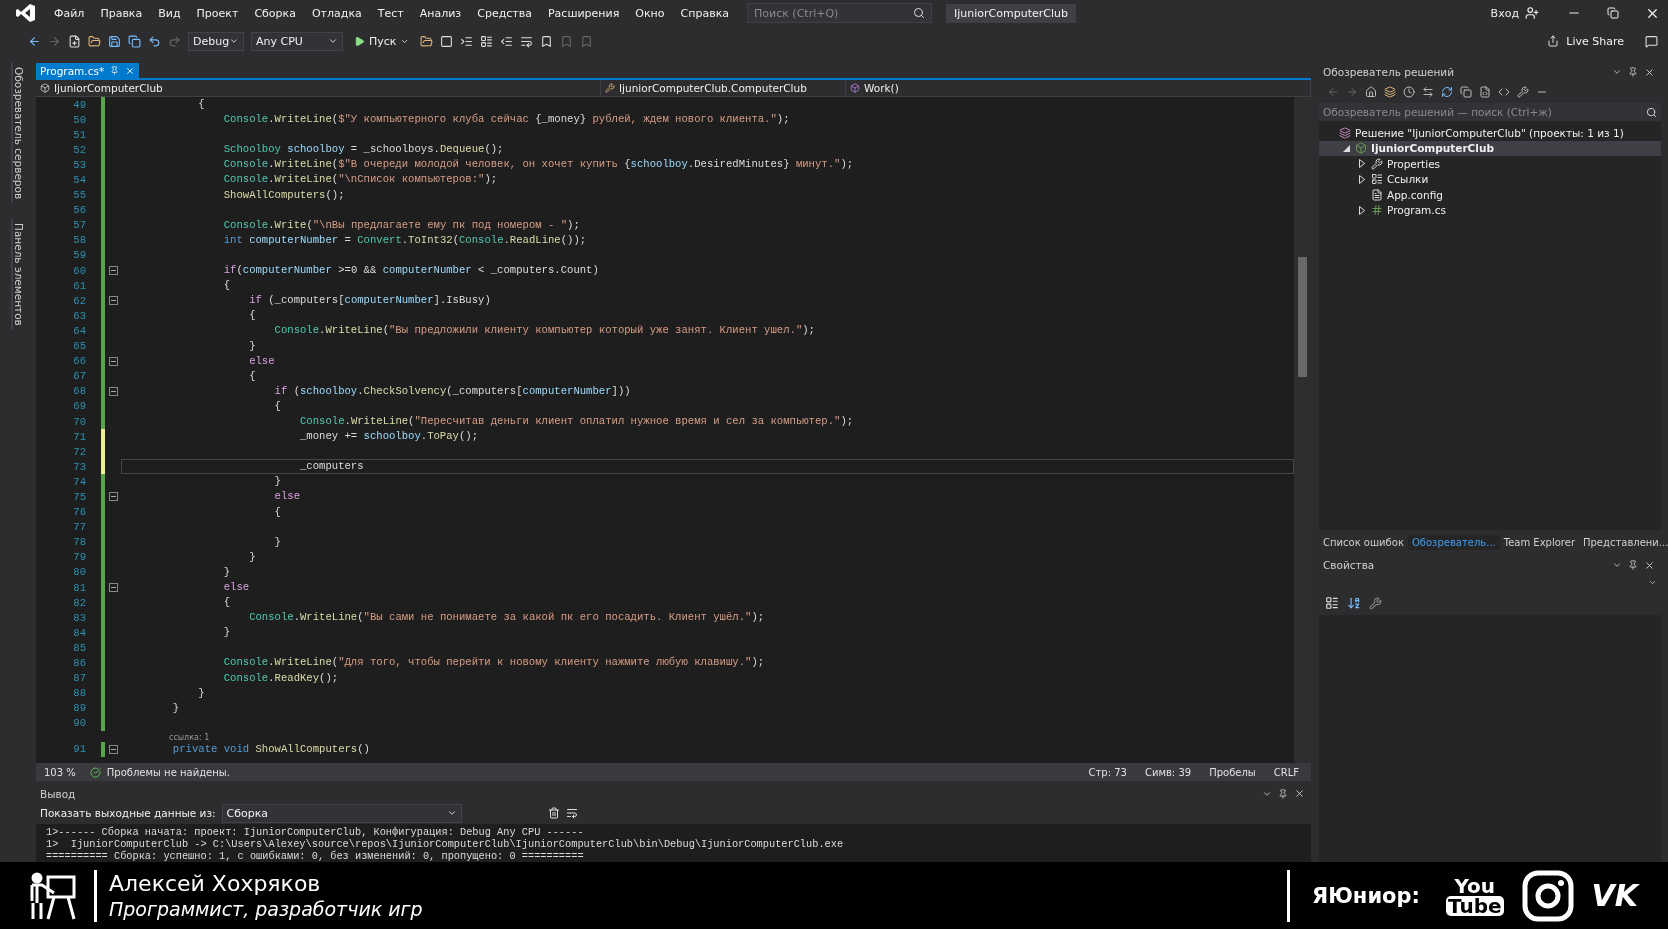 The width and height of the screenshot is (1668, 929). What do you see at coordinates (650, 13) in the screenshot?
I see `menu-item: Окно` at bounding box center [650, 13].